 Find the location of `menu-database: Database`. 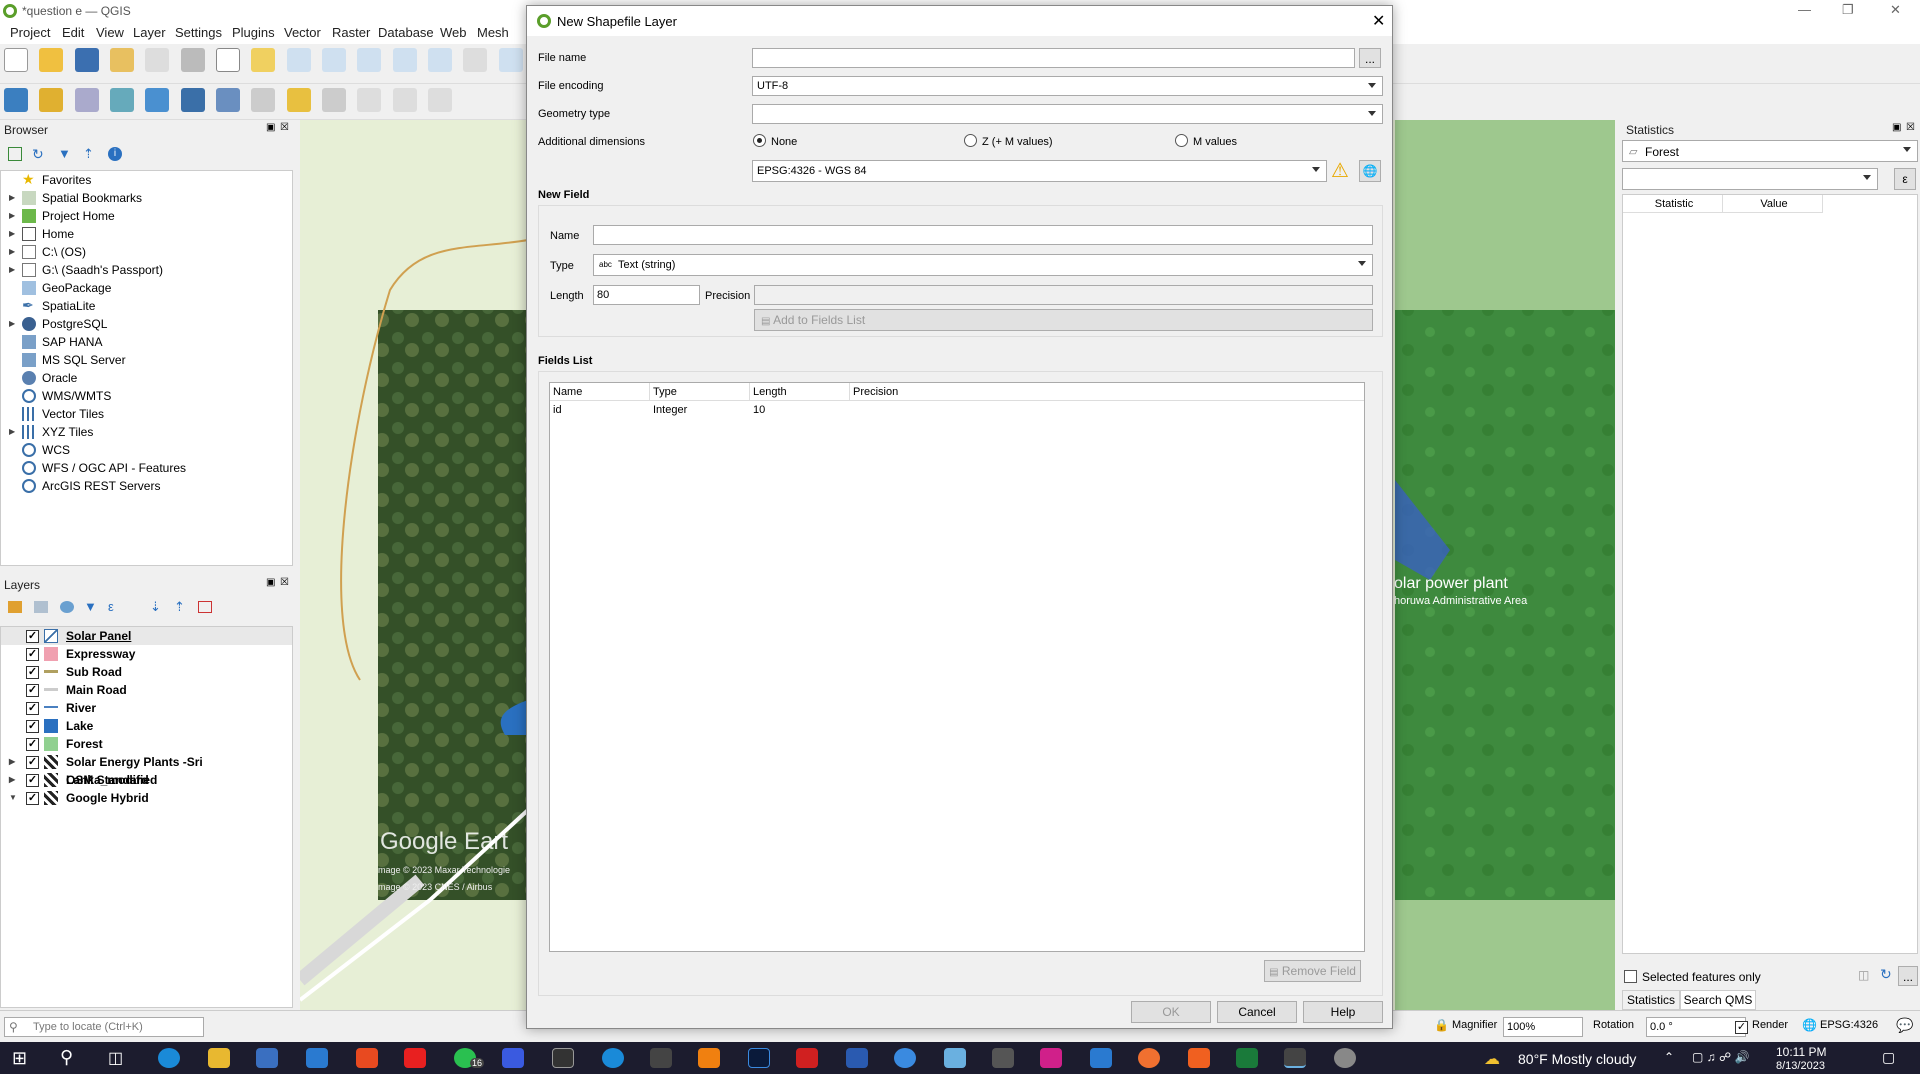

menu-database: Database is located at coordinates (406, 32).